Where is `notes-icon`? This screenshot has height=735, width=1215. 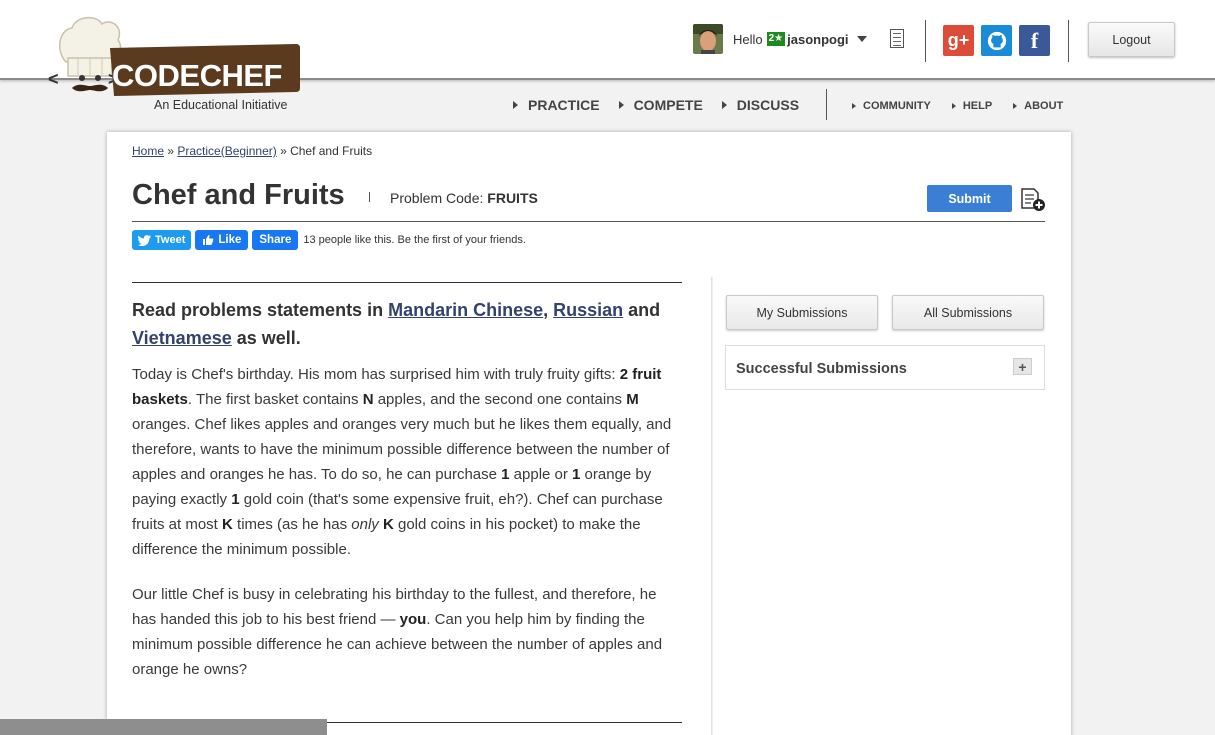
notes-icon is located at coordinates (897, 38).